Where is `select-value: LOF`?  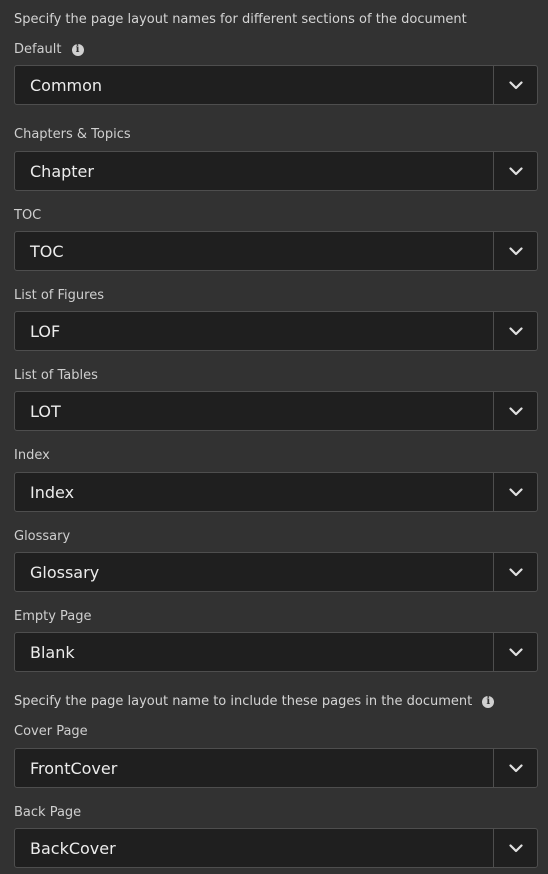 select-value: LOF is located at coordinates (45, 331).